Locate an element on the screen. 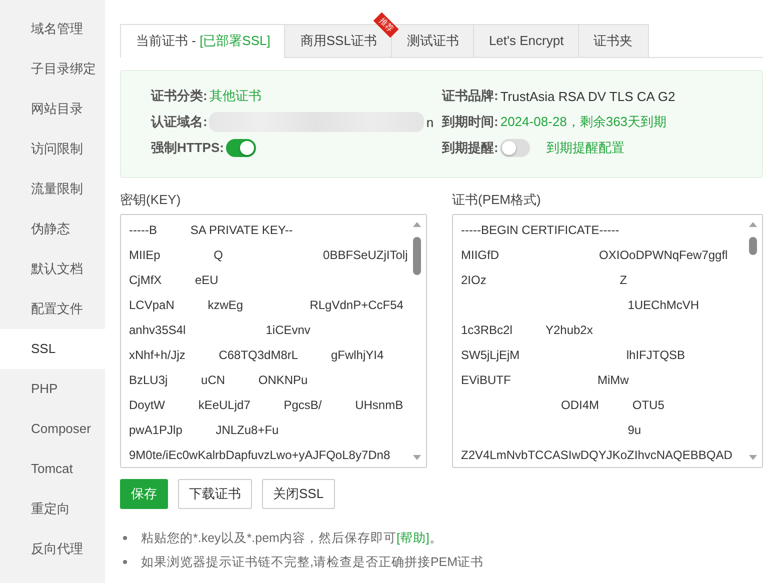 The image size is (769, 583). sidebar-item: 默认文档 is located at coordinates (52, 269).